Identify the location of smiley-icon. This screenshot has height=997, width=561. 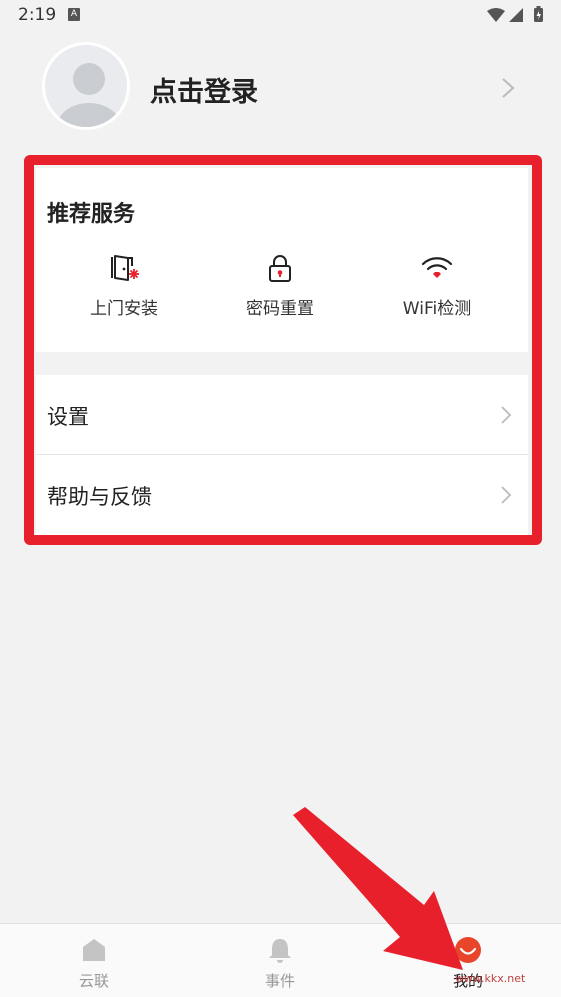
(468, 950).